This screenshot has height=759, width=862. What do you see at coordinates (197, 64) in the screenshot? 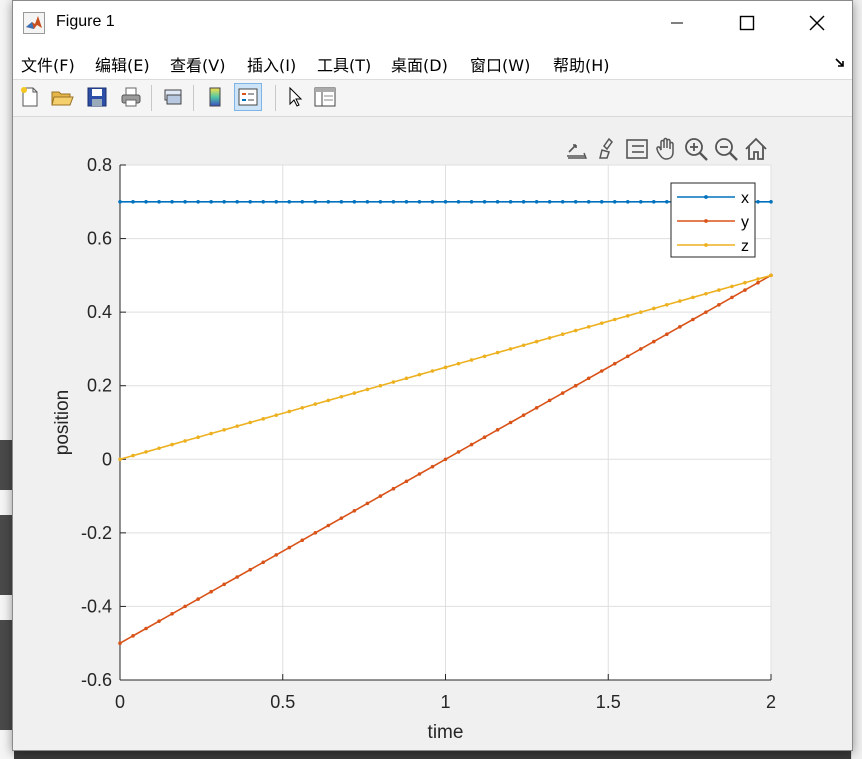
I see `menu-view: 查看(V)` at bounding box center [197, 64].